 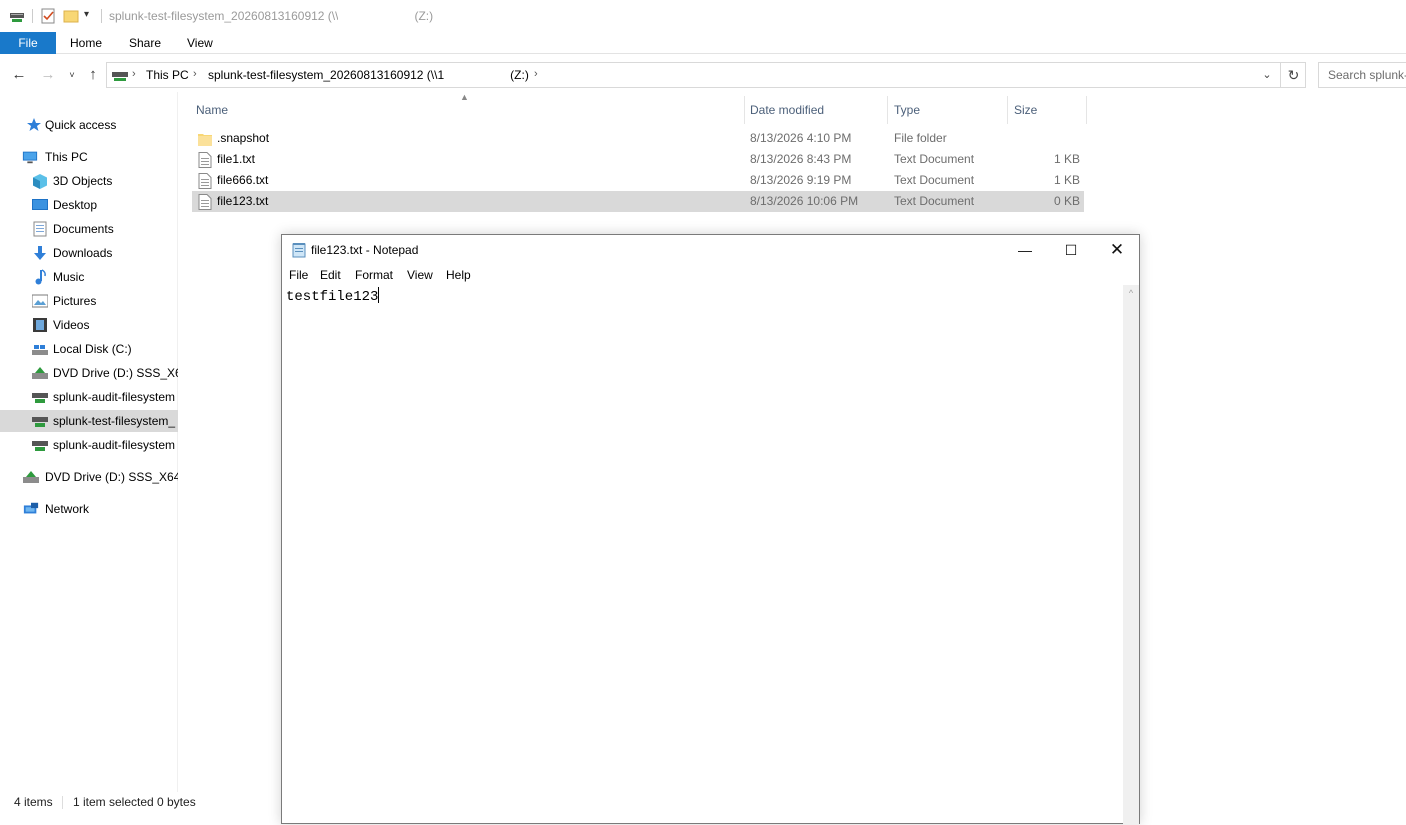 What do you see at coordinates (89, 445) in the screenshot?
I see `nav-item-splunk-audit-filesystem-2: splunk-audit-filesystem` at bounding box center [89, 445].